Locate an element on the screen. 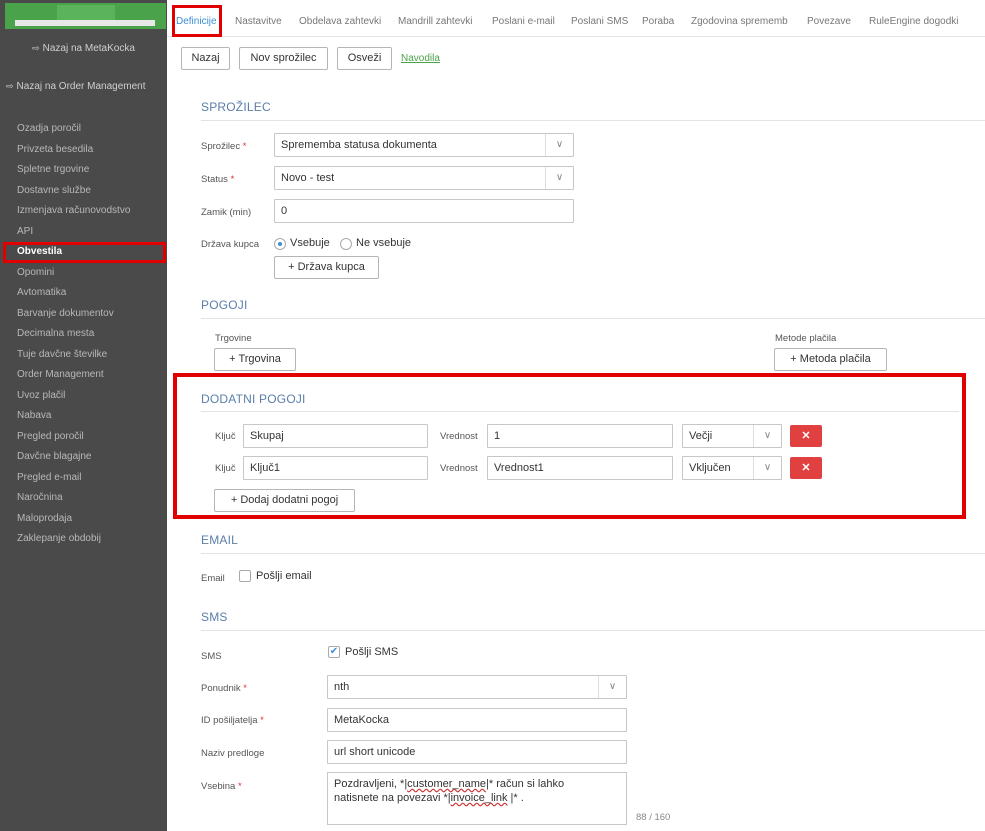 The height and width of the screenshot is (831, 985). delay-input: 0 is located at coordinates (424, 211).